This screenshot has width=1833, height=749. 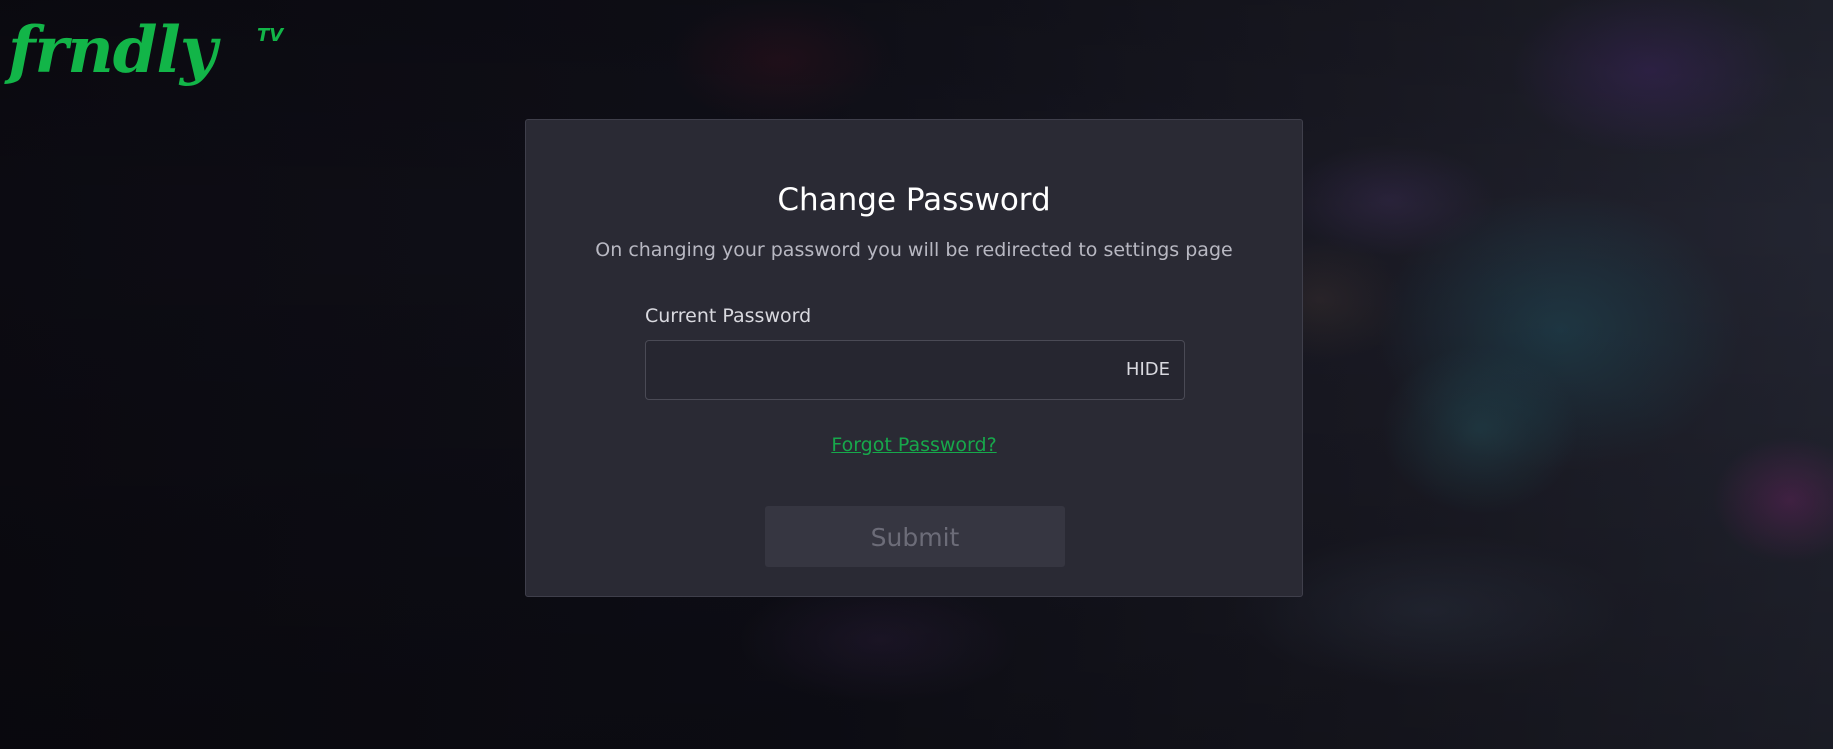 I want to click on current-password-field: HIDE, so click(x=915, y=370).